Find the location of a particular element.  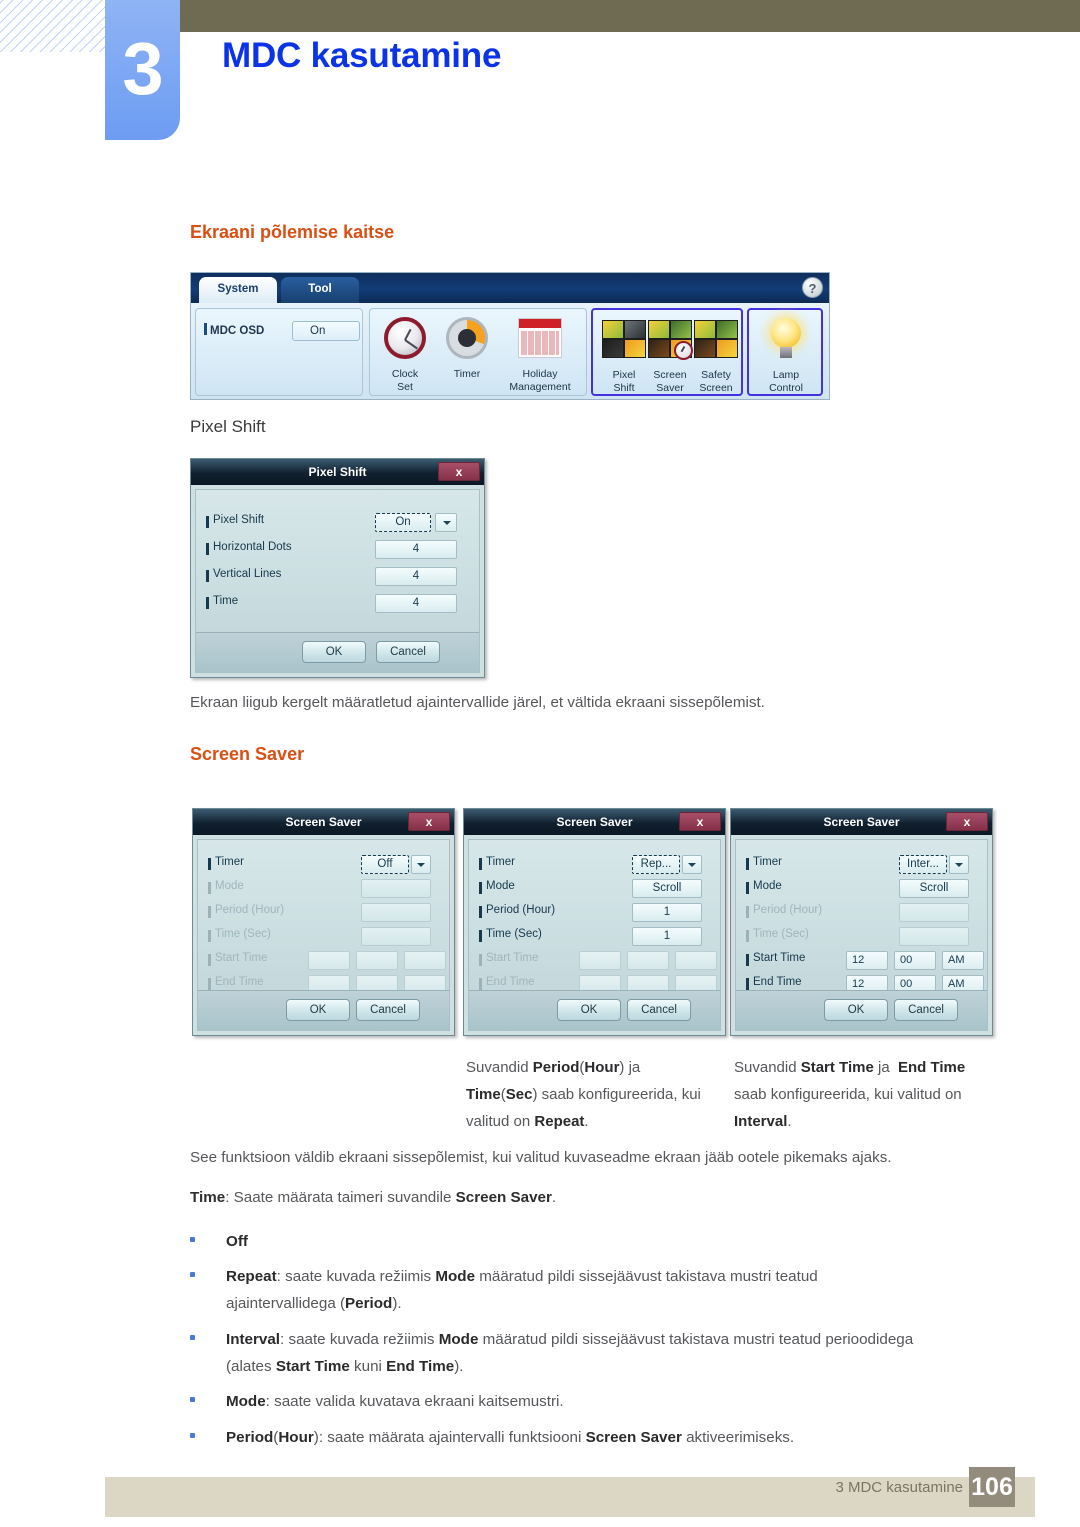

horizontal-dots-dropdown: 4 is located at coordinates (416, 549).